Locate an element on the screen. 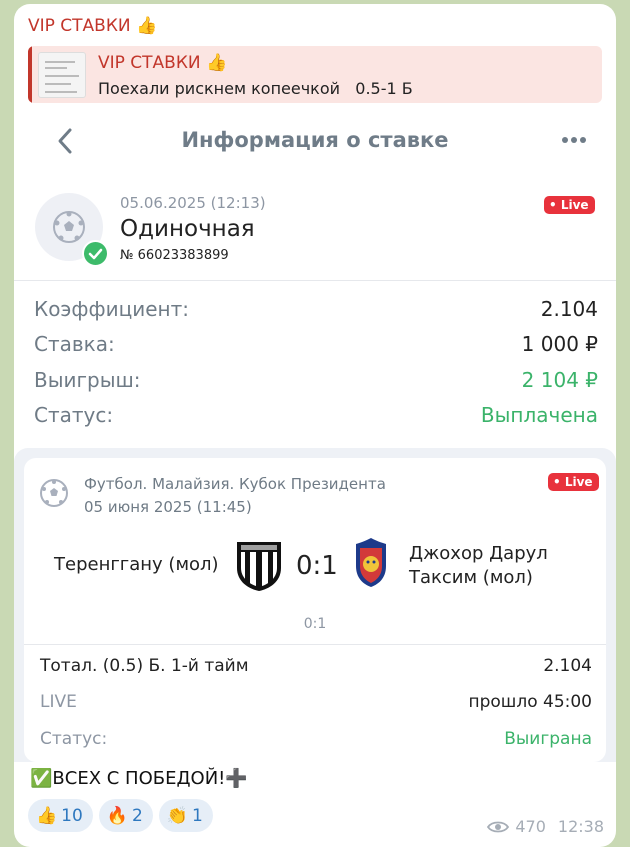 The height and width of the screenshot is (847, 630). message-caption: ✅ВСЕХ С ПОБЕДОЙ!➕ is located at coordinates (139, 778).